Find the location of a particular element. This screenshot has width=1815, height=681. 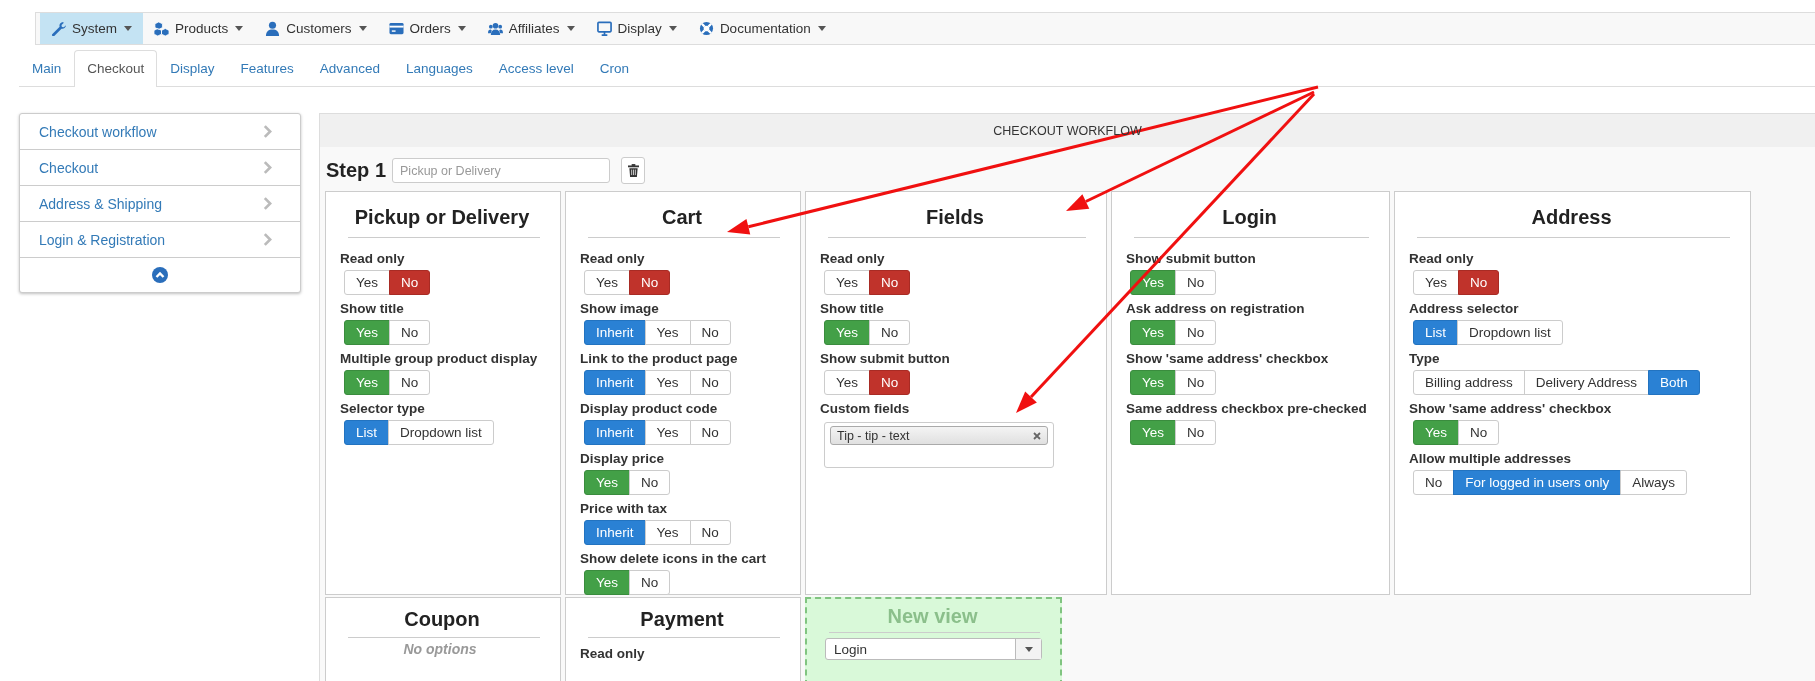

lifebuoy-icon is located at coordinates (706, 28).